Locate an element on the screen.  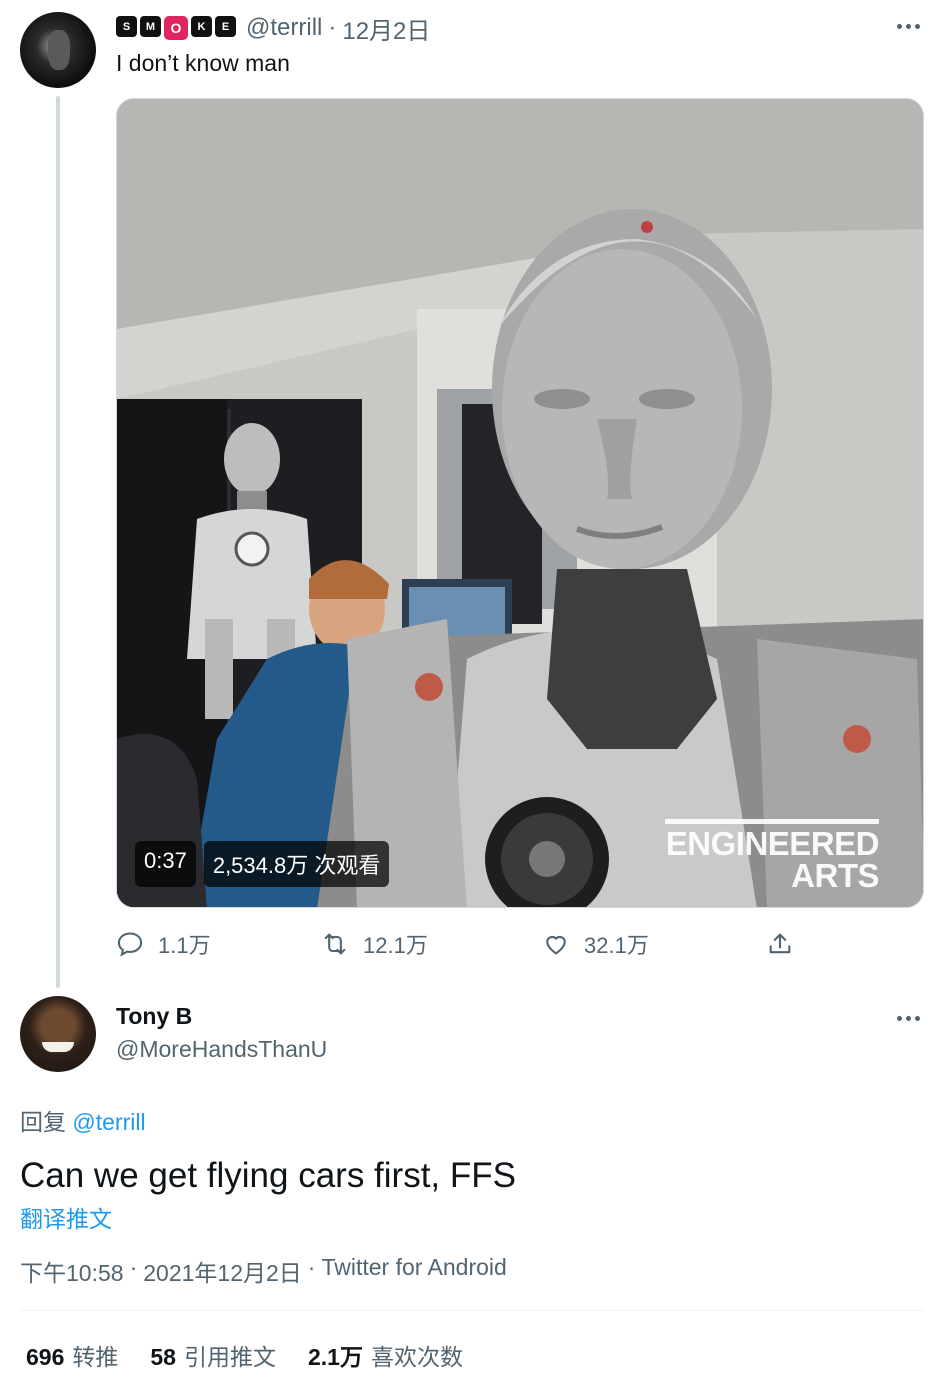
watermark-rule is located at coordinates (772, 821).